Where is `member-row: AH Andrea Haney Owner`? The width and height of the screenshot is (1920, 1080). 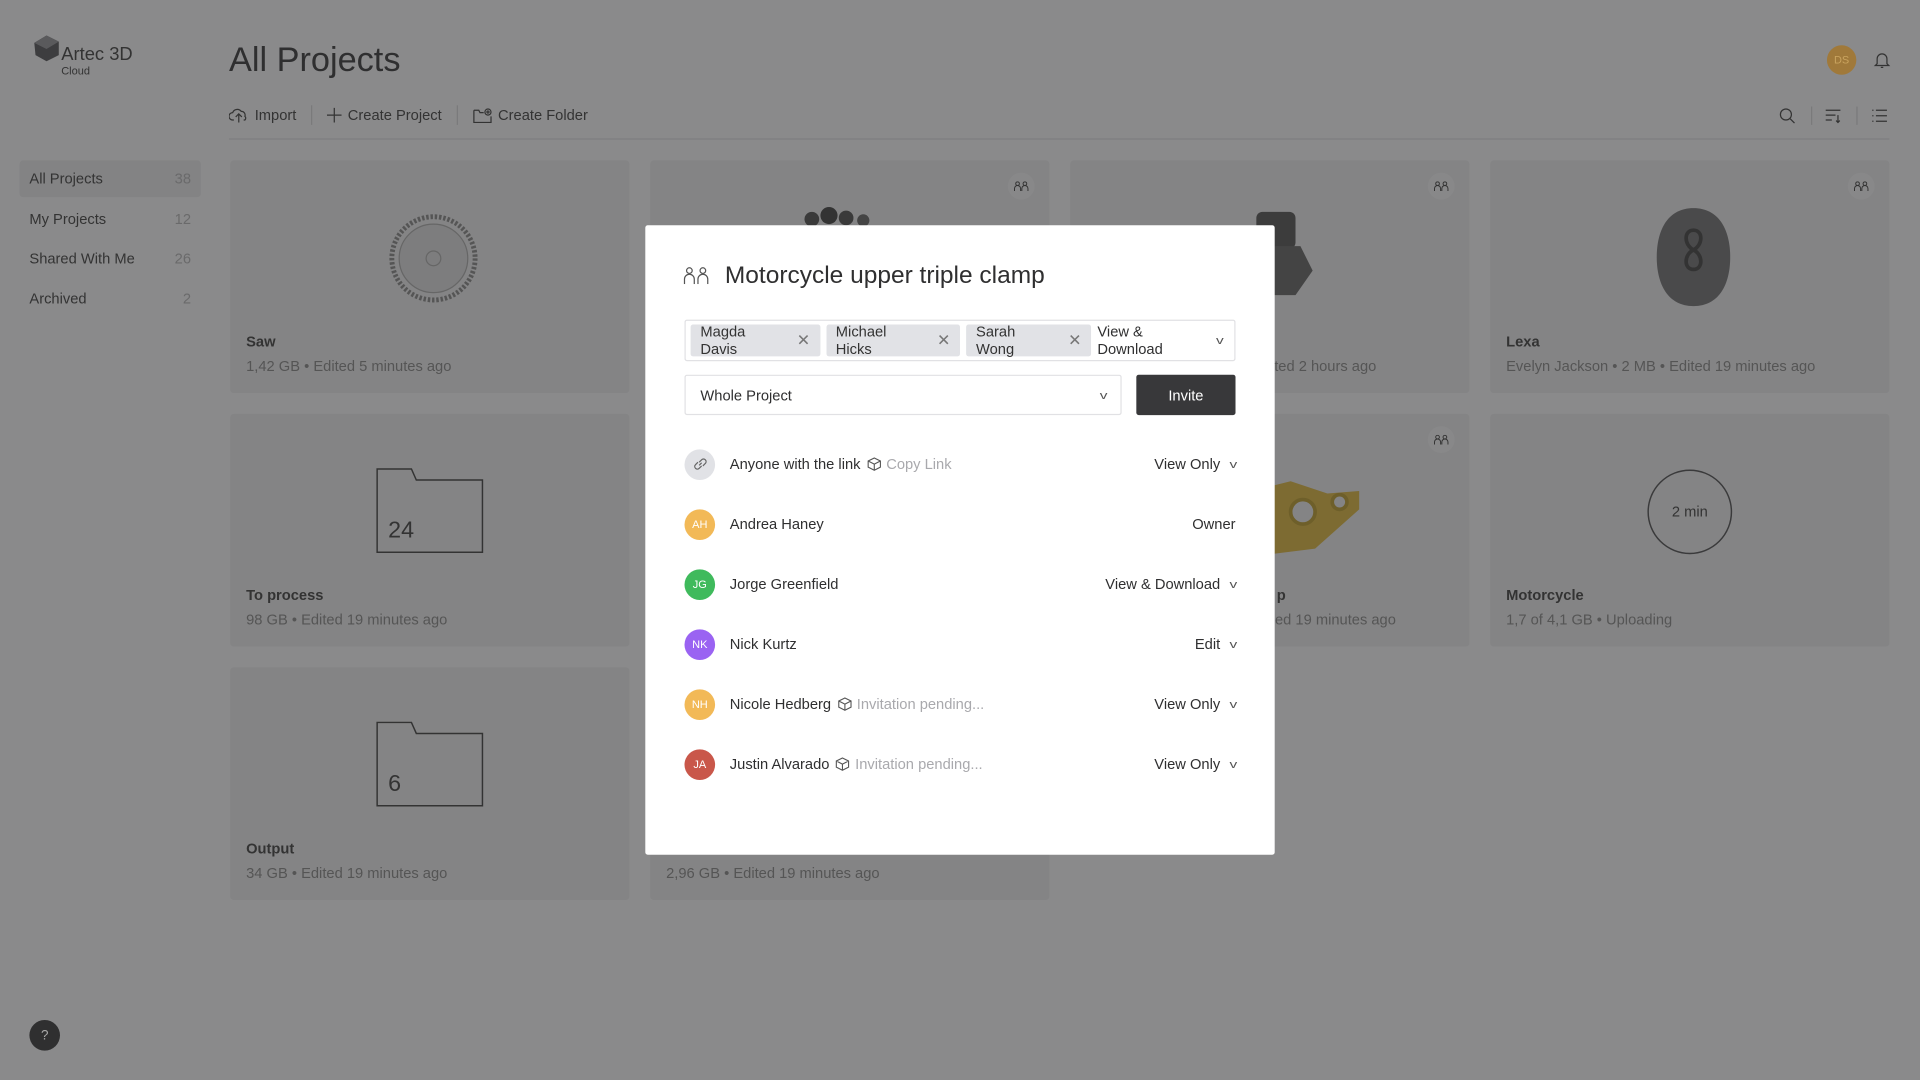
member-row: AH Andrea Haney Owner is located at coordinates (960, 524).